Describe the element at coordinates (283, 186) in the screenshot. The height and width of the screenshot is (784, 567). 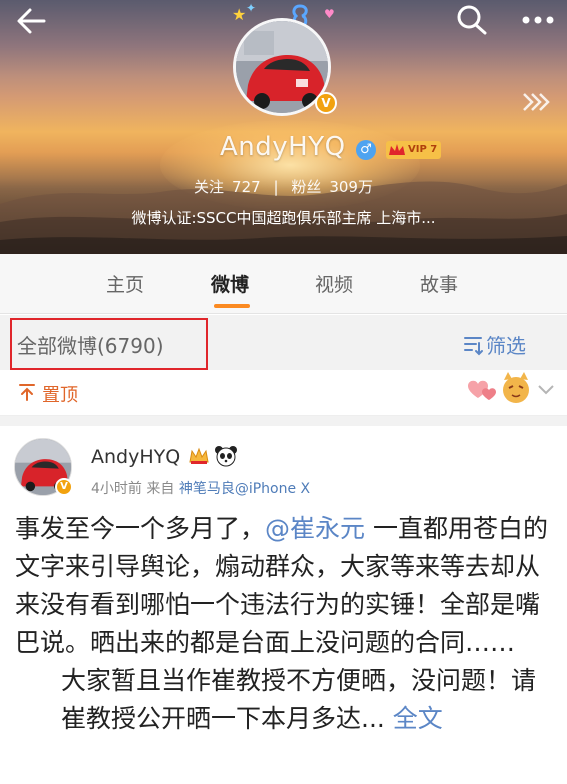
I see `follow-stats: 关注 727 | 粉丝 309万` at that location.